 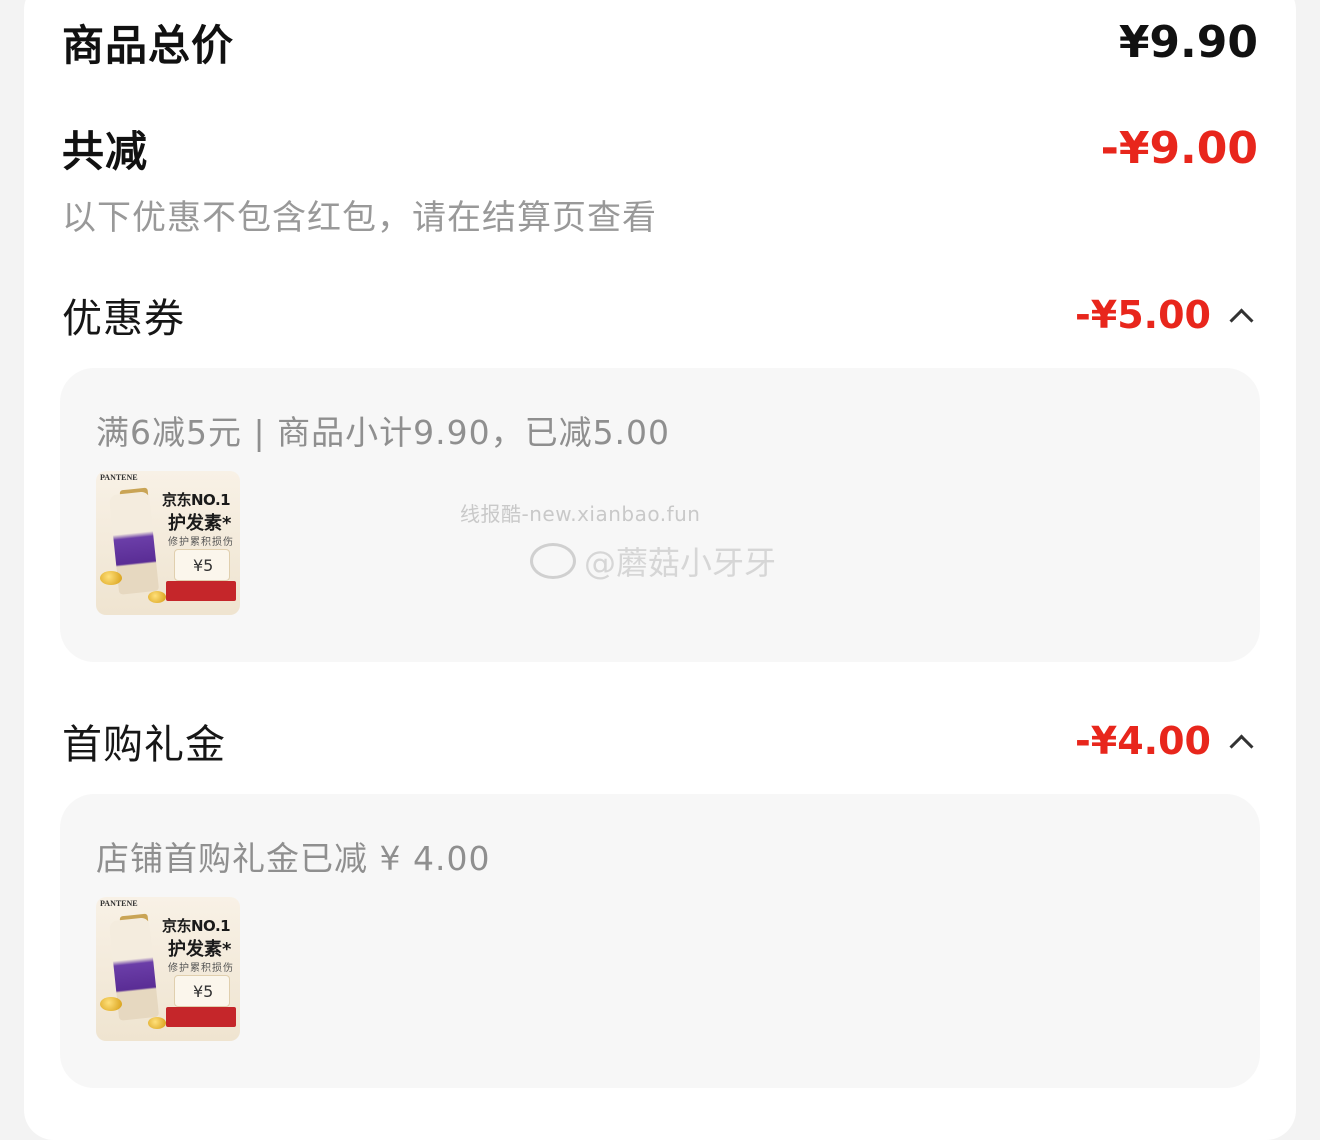 I want to click on first-gift-value: -¥4.00, so click(x=1143, y=741).